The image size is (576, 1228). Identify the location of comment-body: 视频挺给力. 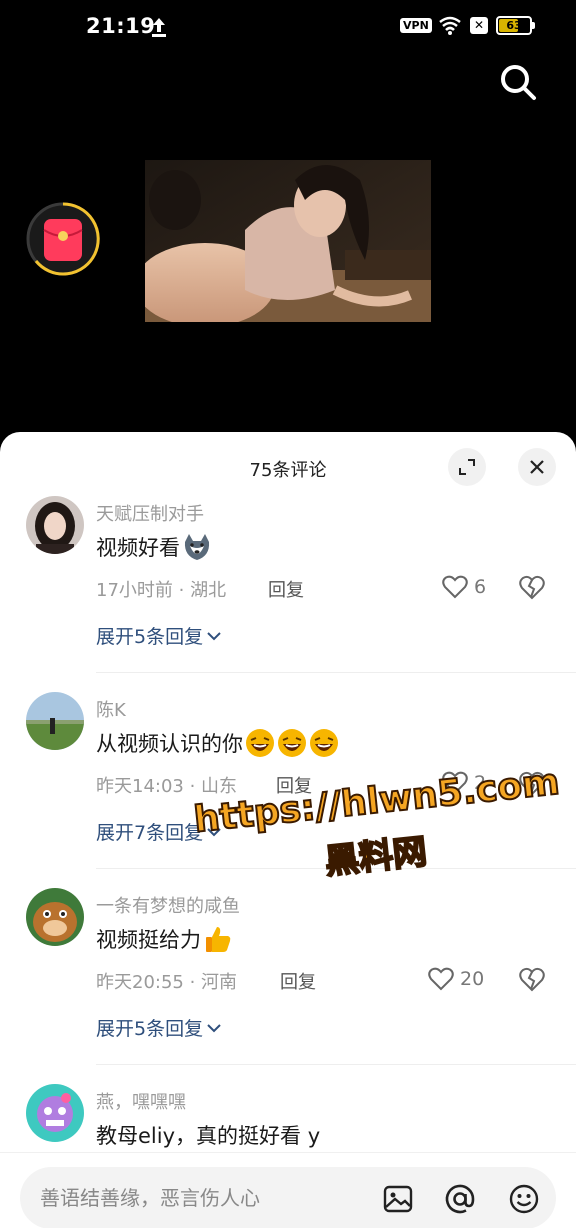
(148, 940).